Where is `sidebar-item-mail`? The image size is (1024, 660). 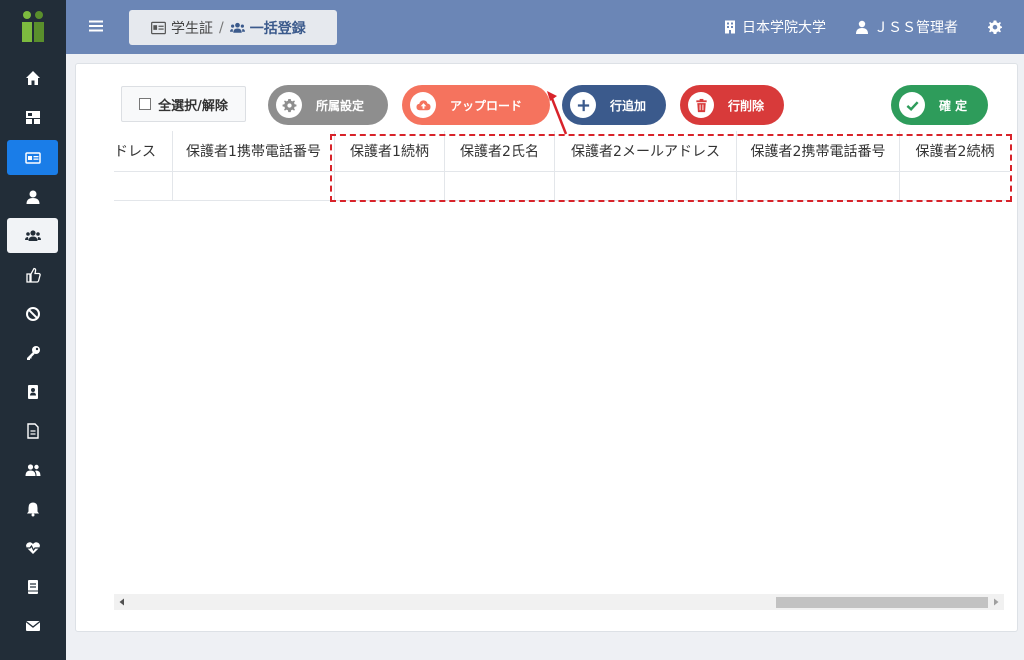
sidebar-item-mail is located at coordinates (32, 625).